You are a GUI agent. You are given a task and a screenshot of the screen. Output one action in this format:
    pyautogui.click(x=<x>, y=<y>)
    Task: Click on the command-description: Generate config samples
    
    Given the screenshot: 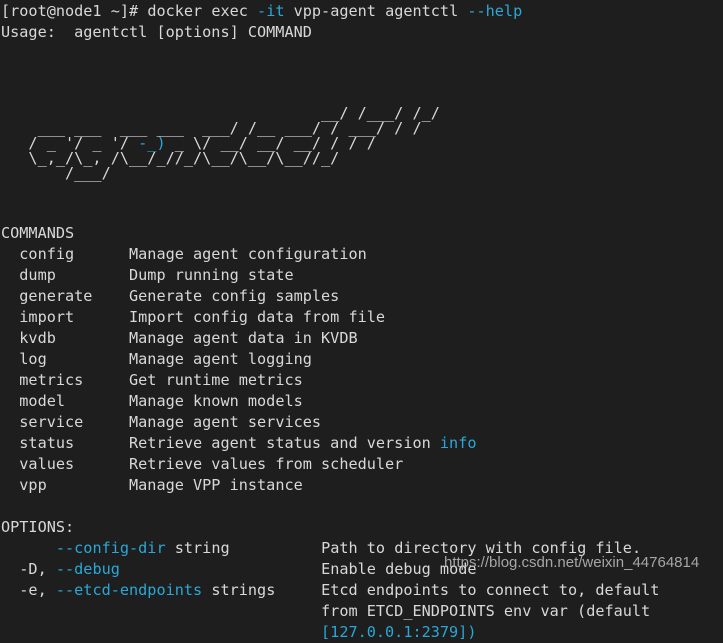 What is the action you would take?
    pyautogui.click(x=234, y=296)
    